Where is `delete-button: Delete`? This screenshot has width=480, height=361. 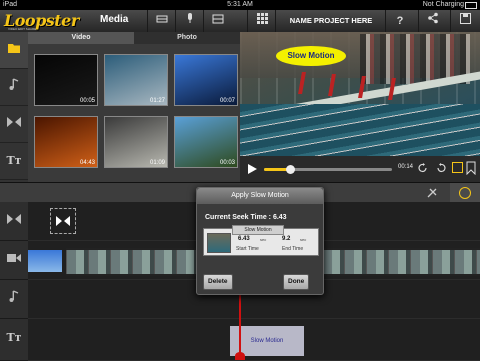 delete-button: Delete is located at coordinates (218, 282).